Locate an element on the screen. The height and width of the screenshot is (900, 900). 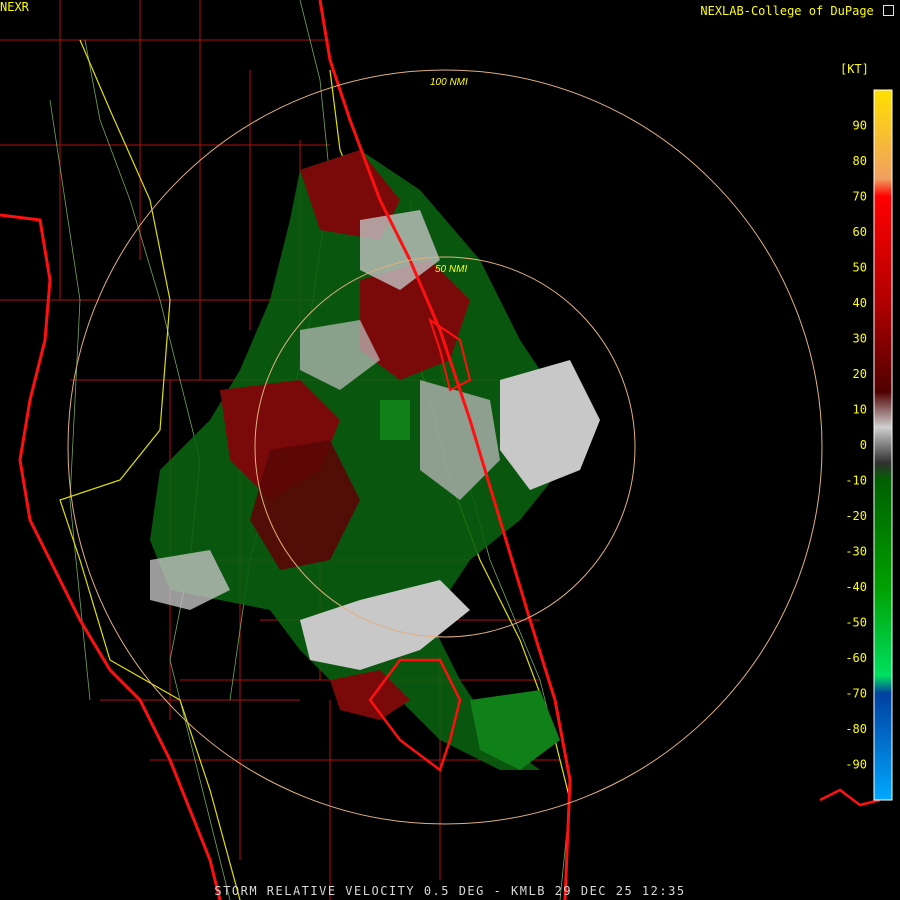
scale-tick-label: -20 is located at coordinates (856, 516).